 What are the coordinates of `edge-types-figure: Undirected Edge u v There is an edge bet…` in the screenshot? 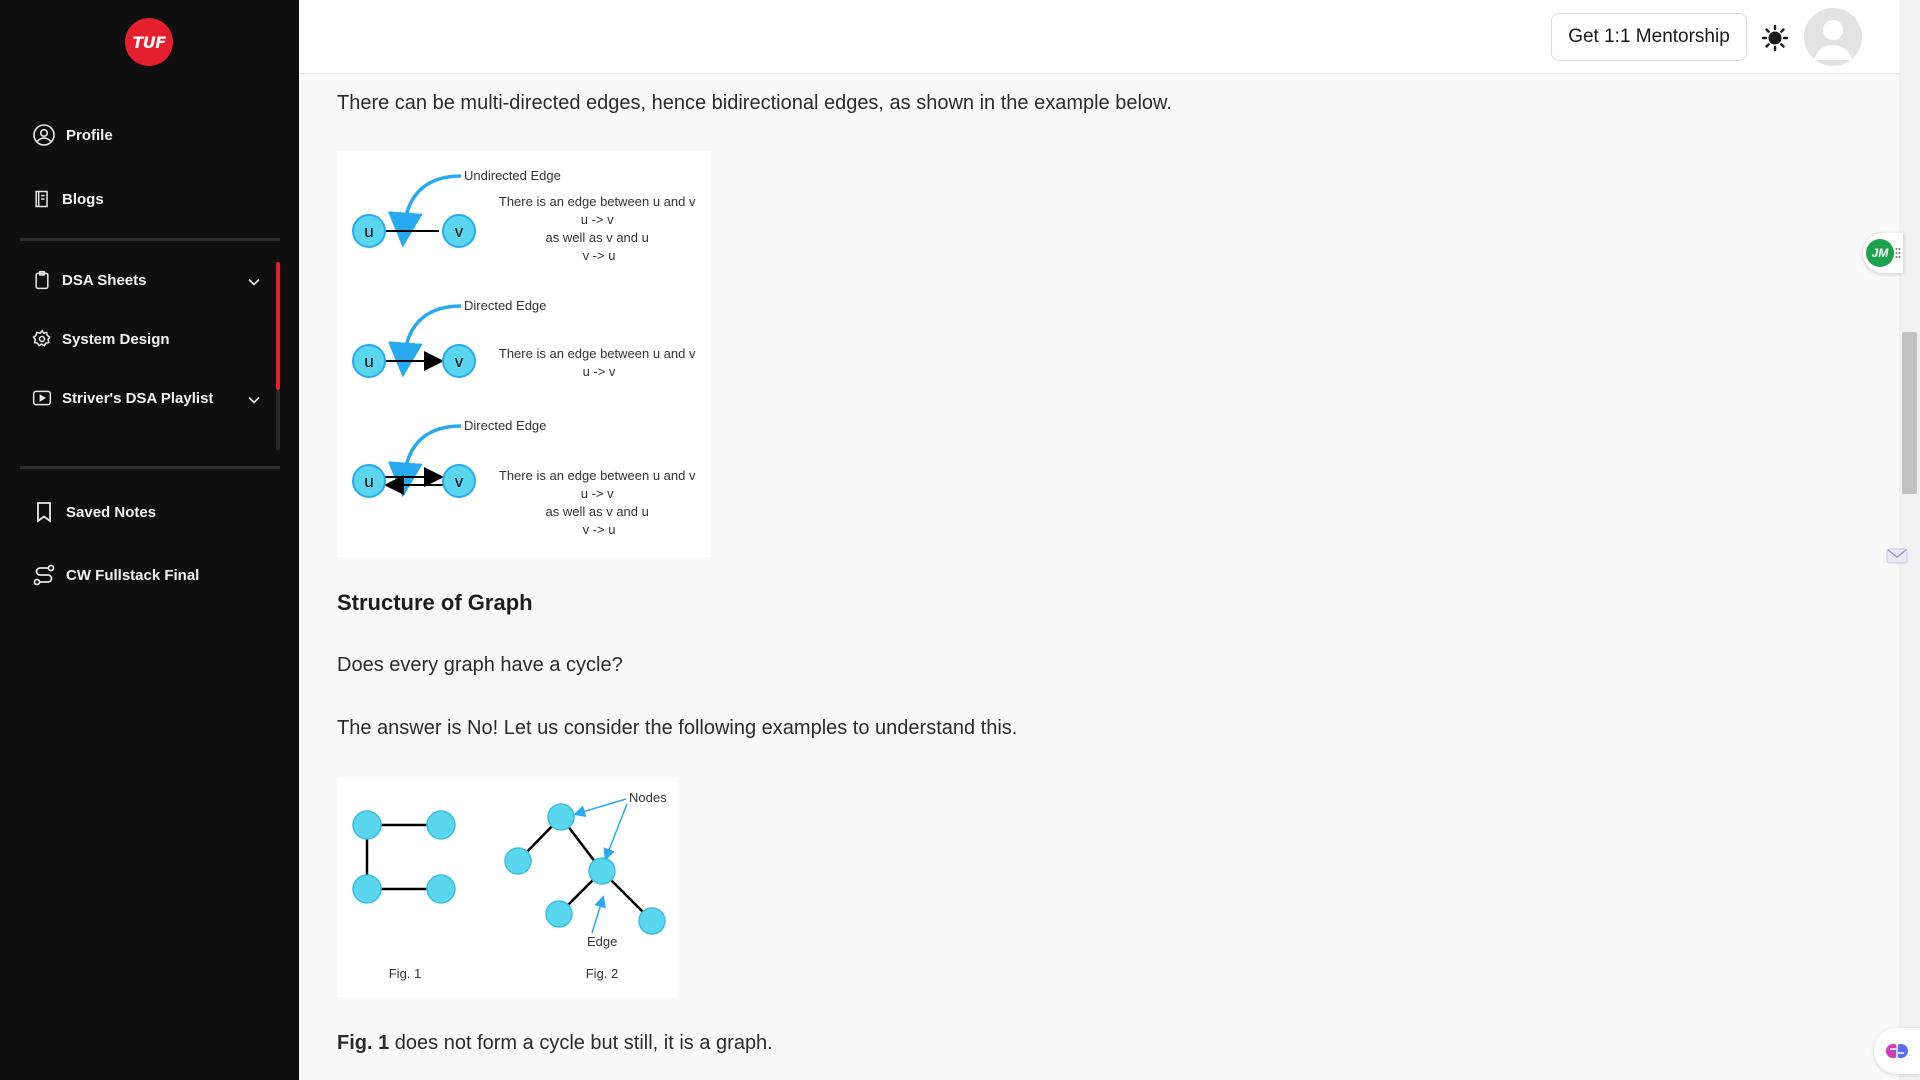 It's located at (524, 354).